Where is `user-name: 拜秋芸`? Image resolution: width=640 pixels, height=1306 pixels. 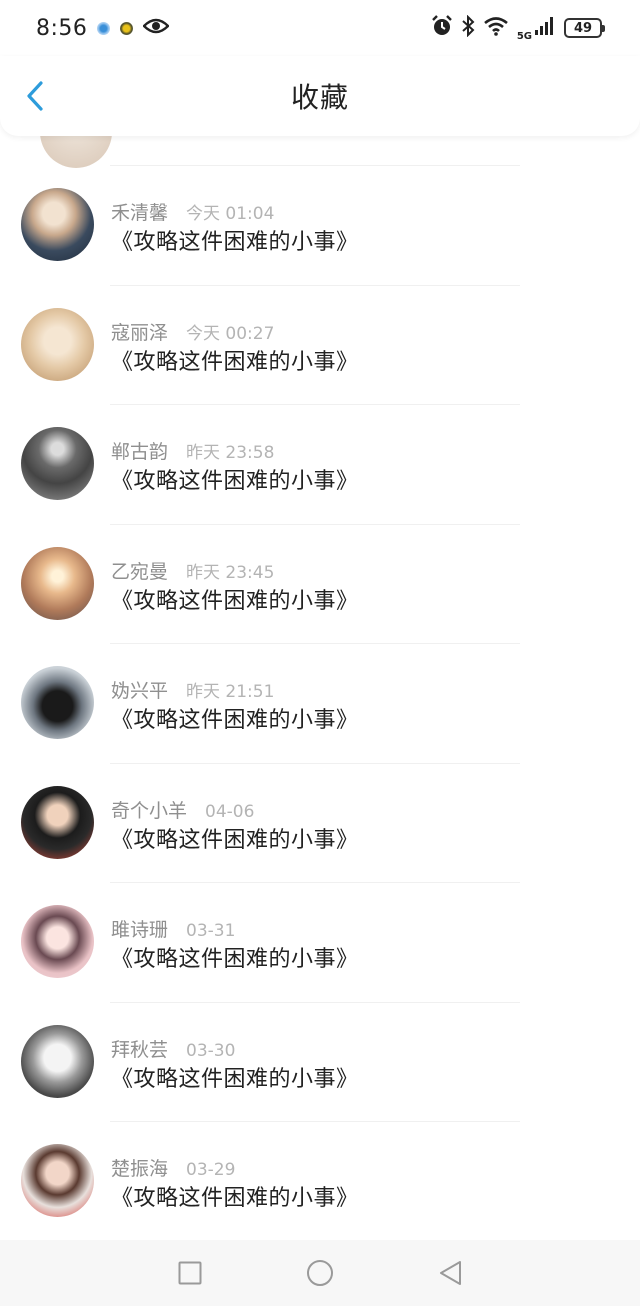 user-name: 拜秋芸 is located at coordinates (140, 1049).